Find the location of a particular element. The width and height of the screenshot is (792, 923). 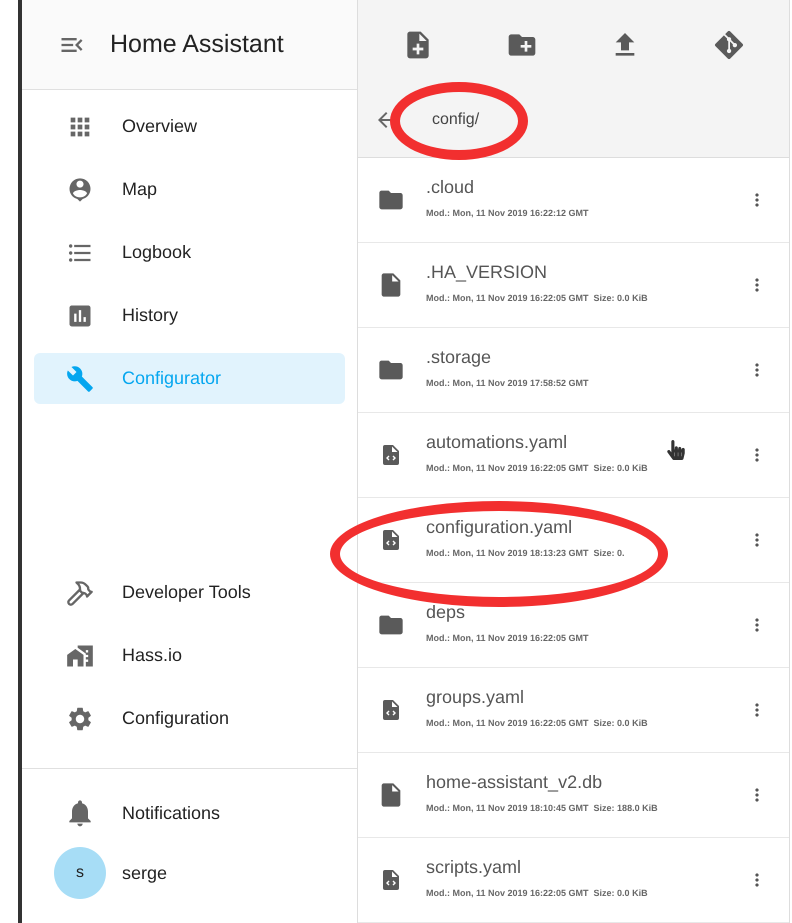

file-row: home-assistant_v2.db Mod.: Mon, 11 Nov 2019 18:10:45 GMT Size: 188.0 KiB is located at coordinates (573, 795).